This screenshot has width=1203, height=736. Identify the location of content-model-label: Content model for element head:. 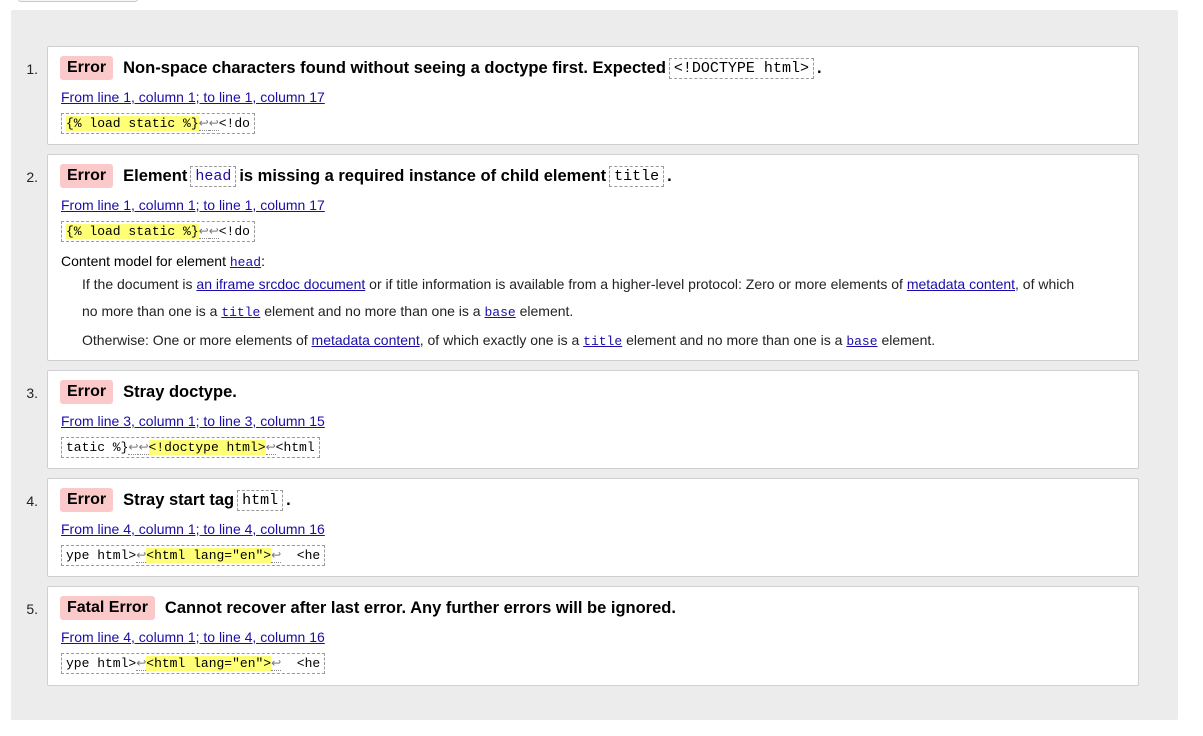
(163, 261).